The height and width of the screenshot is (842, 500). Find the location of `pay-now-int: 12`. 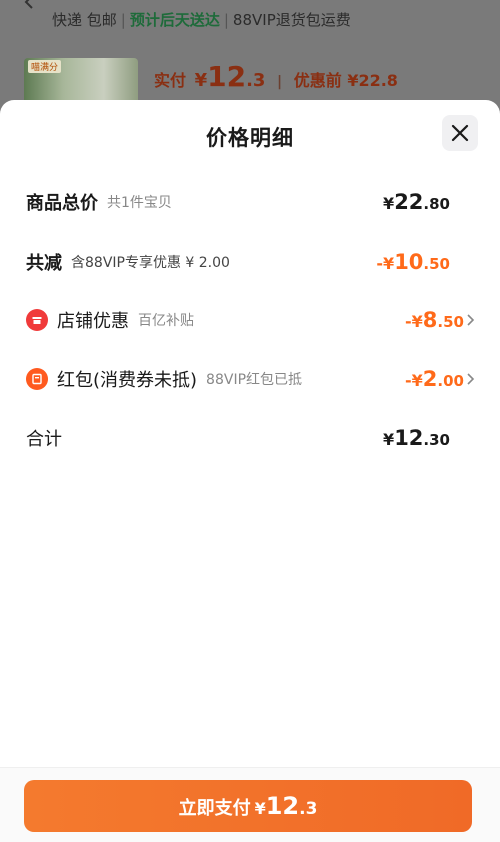

pay-now-int: 12 is located at coordinates (282, 806).